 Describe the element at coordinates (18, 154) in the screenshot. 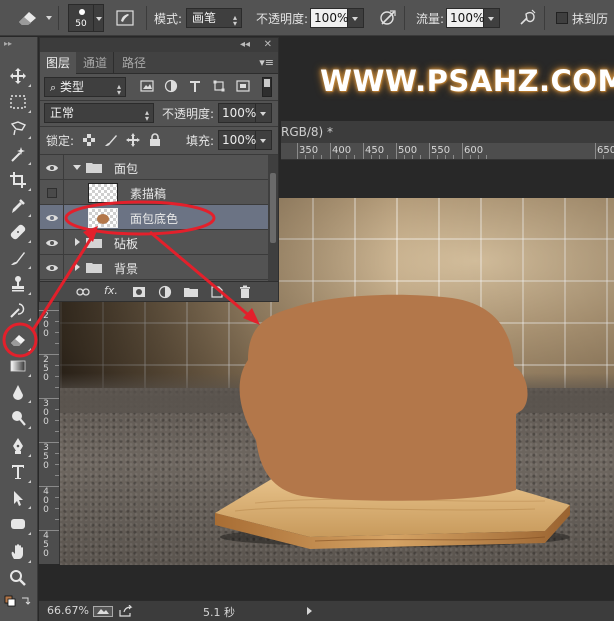

I see `quick-selection-tool` at that location.